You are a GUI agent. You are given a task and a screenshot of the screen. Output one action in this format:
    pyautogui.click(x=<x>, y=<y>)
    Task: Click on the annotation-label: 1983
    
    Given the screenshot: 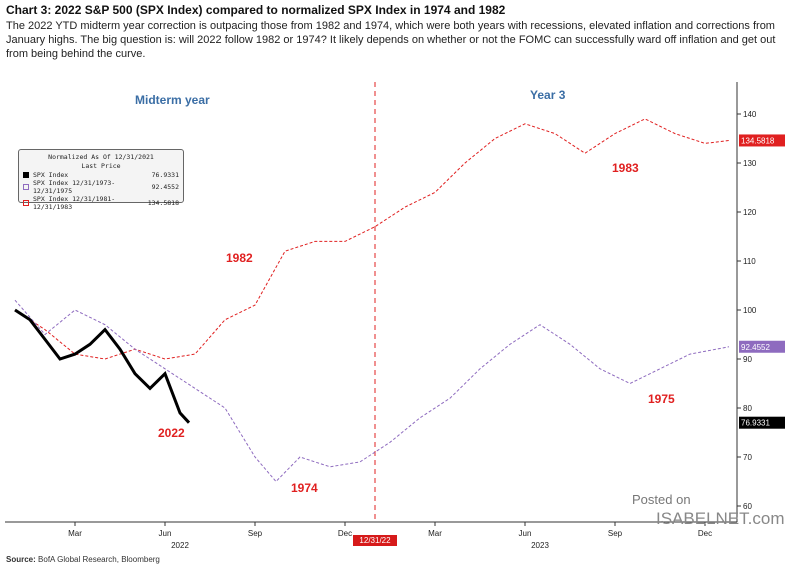 What is the action you would take?
    pyautogui.click(x=625, y=168)
    